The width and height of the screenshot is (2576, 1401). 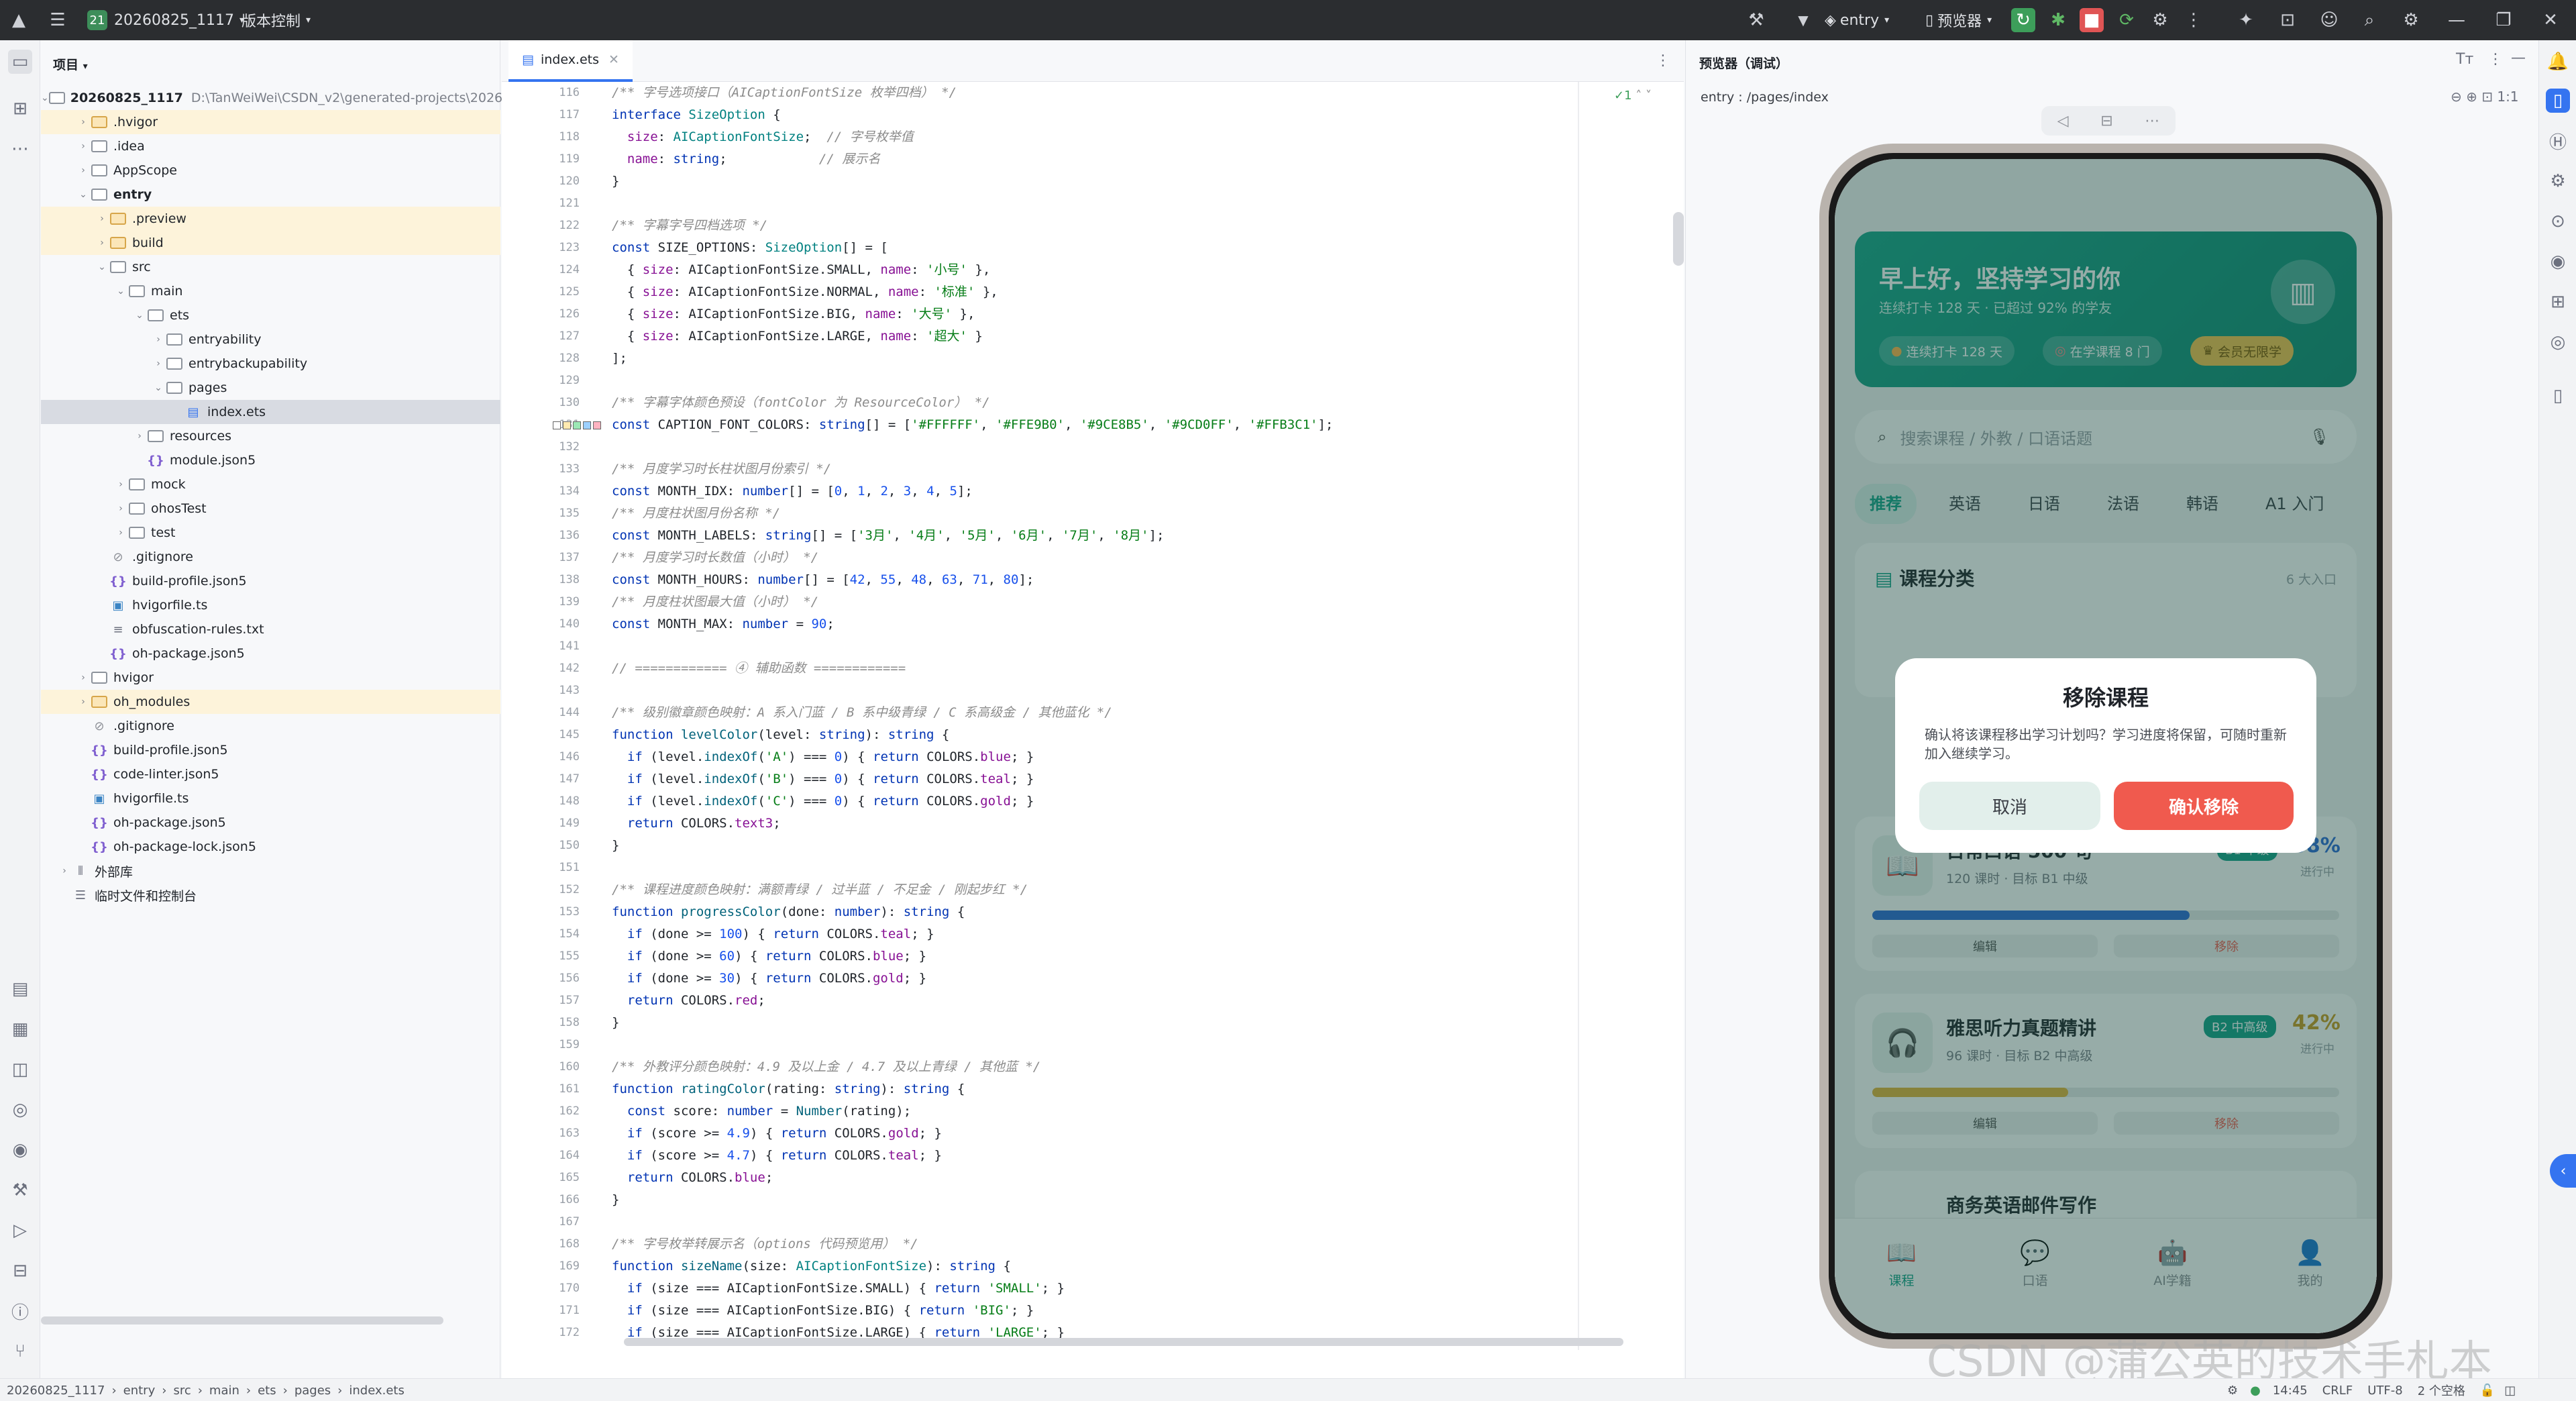 What do you see at coordinates (276, 20) in the screenshot?
I see `vcs-menu: 版本控制 ▾` at bounding box center [276, 20].